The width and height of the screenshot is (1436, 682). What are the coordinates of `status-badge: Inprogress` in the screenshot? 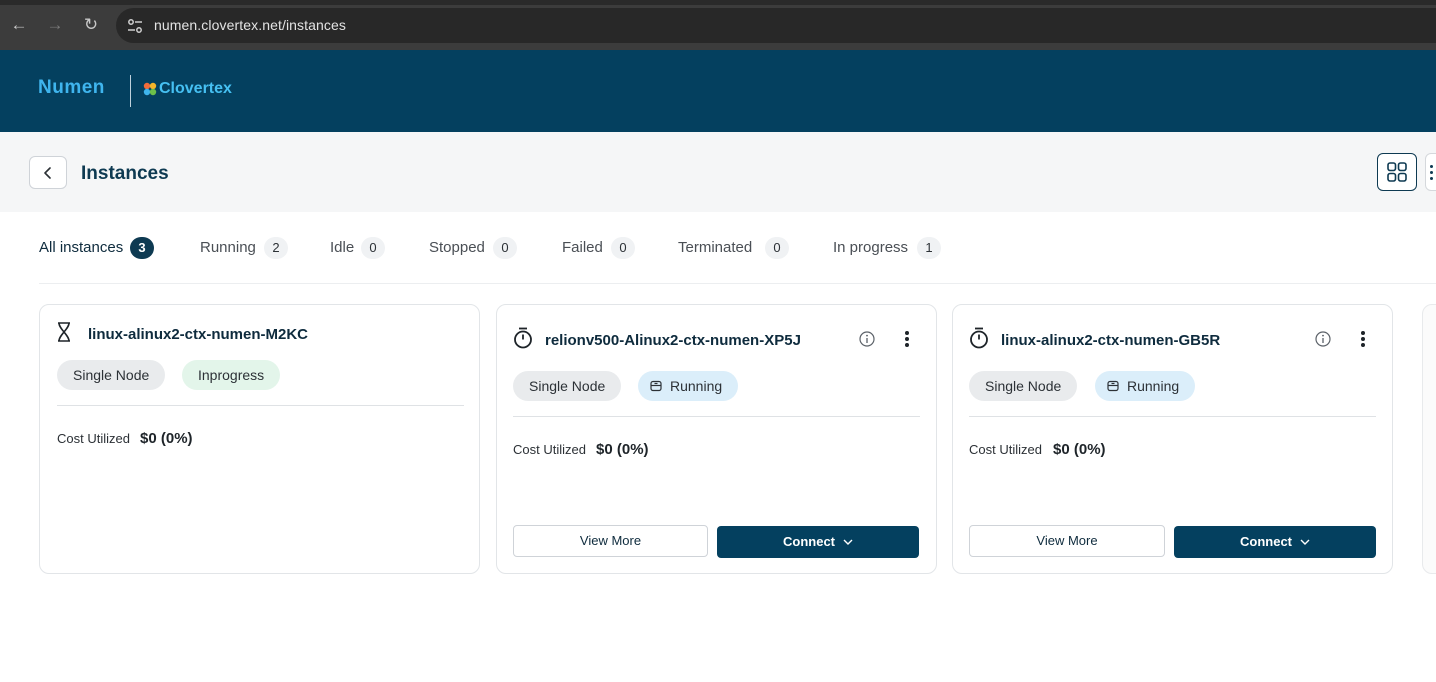 It's located at (231, 375).